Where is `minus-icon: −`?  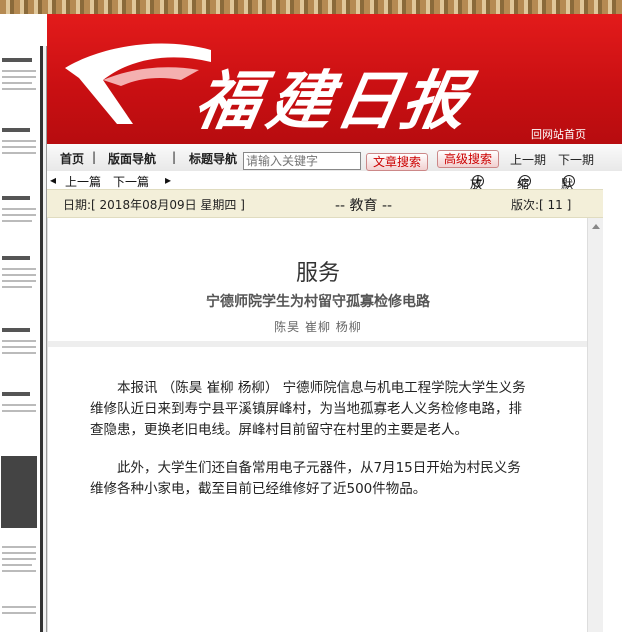 minus-icon: − is located at coordinates (525, 180).